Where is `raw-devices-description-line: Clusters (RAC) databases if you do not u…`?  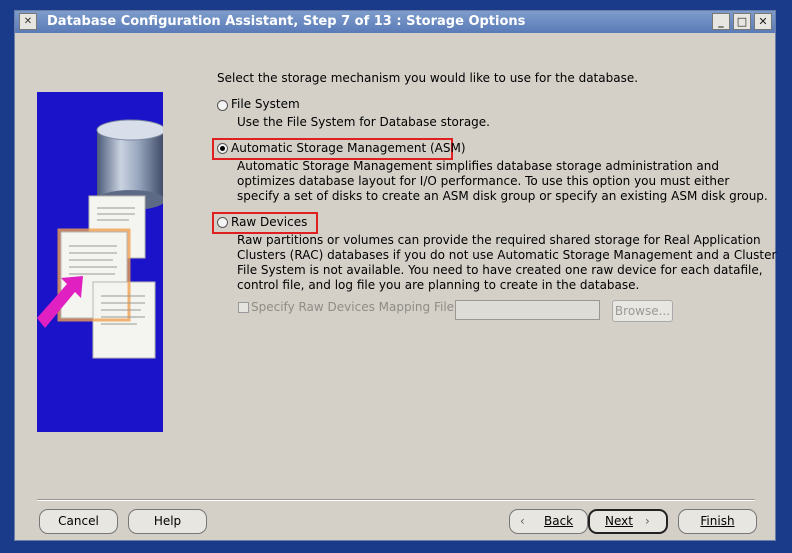 raw-devices-description-line: Clusters (RAC) databases if you do not u… is located at coordinates (507, 255).